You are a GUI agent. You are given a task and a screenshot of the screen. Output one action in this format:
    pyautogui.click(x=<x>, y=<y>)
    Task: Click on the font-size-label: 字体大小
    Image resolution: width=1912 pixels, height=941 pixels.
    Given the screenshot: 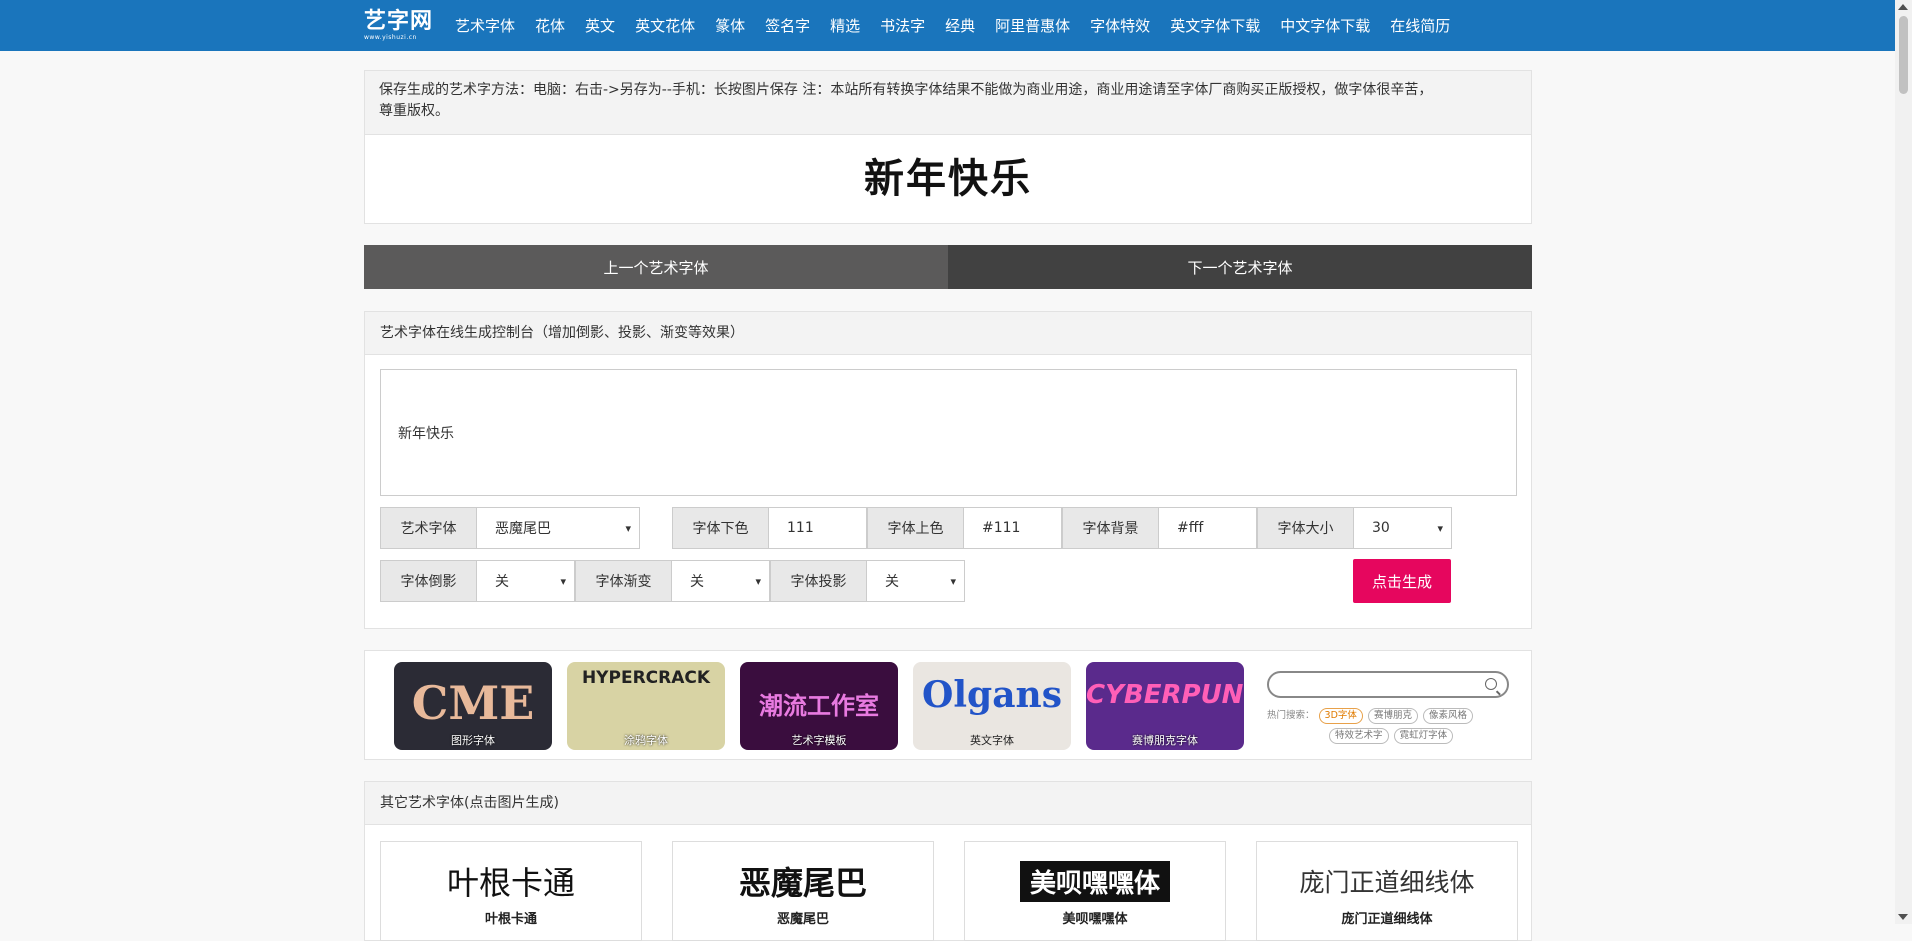 What is the action you would take?
    pyautogui.click(x=1305, y=528)
    